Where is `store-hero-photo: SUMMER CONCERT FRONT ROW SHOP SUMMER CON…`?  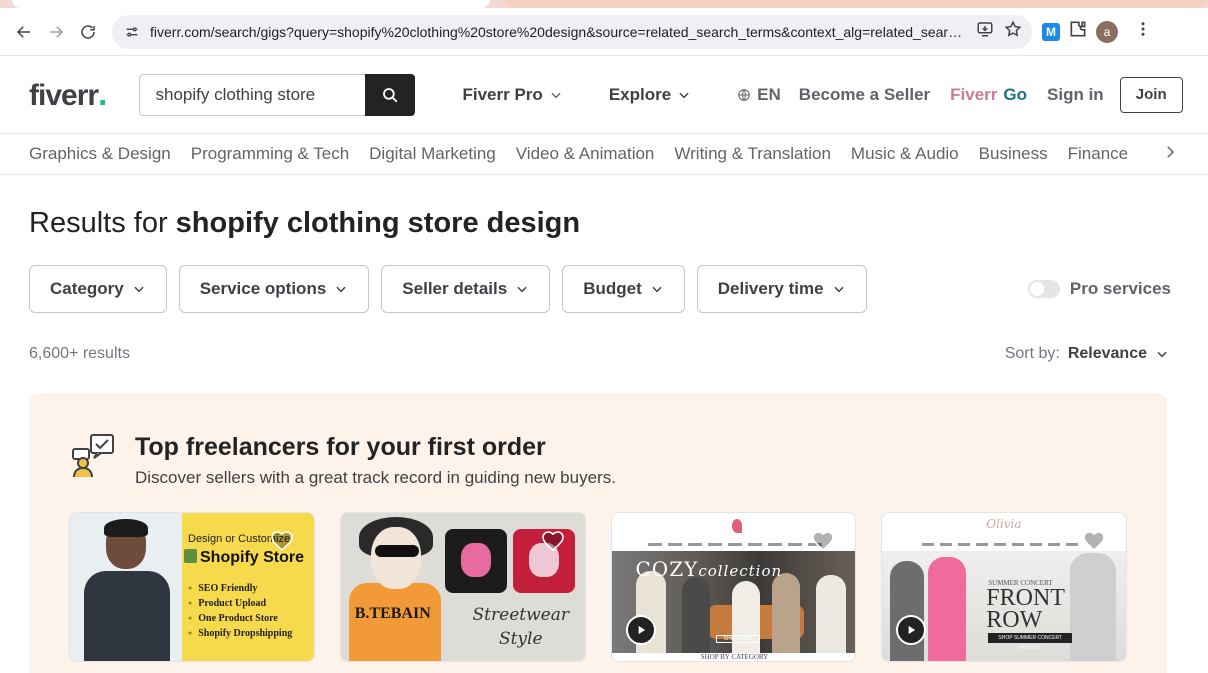
store-hero-photo: SUMMER CONCERT FRONT ROW SHOP SUMMER CON… is located at coordinates (1004, 606).